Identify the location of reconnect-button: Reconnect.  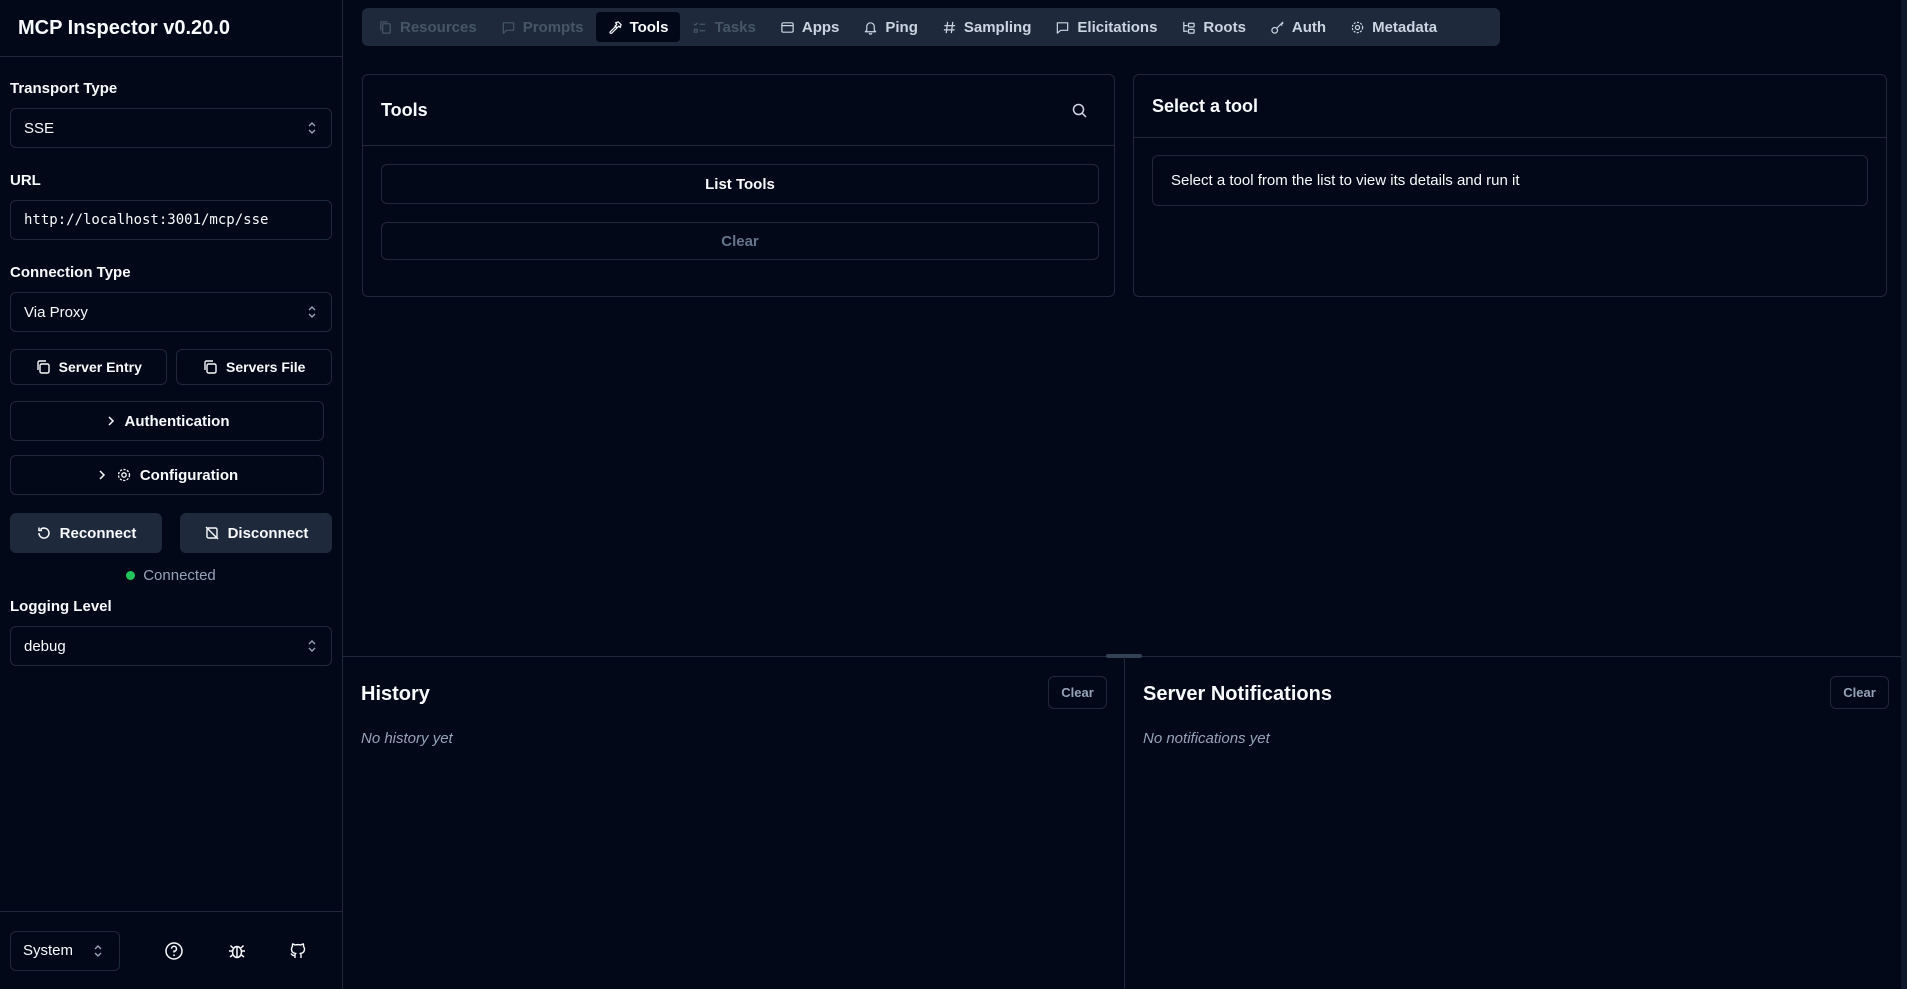
(86, 533).